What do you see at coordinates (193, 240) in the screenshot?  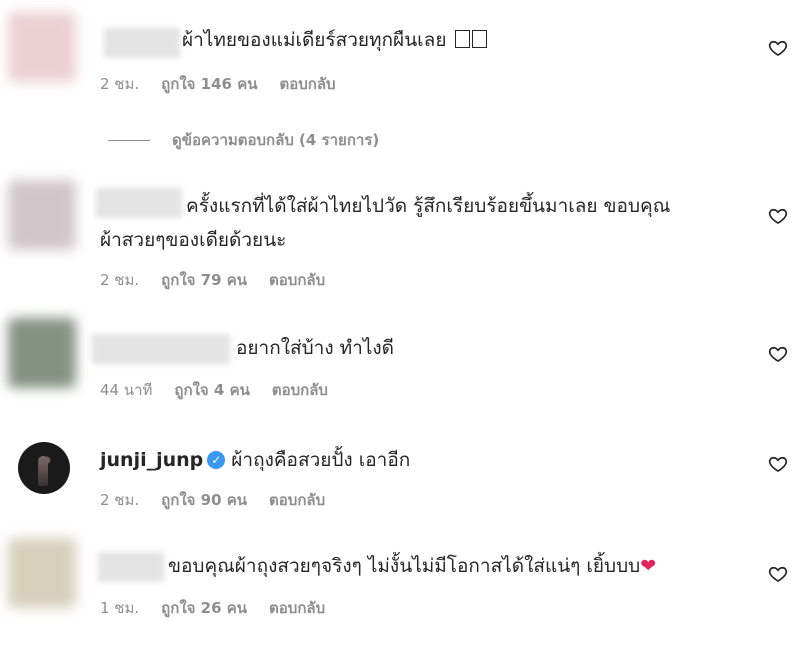 I see `comment-text-continued: ผ้าสวยๆของเดียด้วยนะ` at bounding box center [193, 240].